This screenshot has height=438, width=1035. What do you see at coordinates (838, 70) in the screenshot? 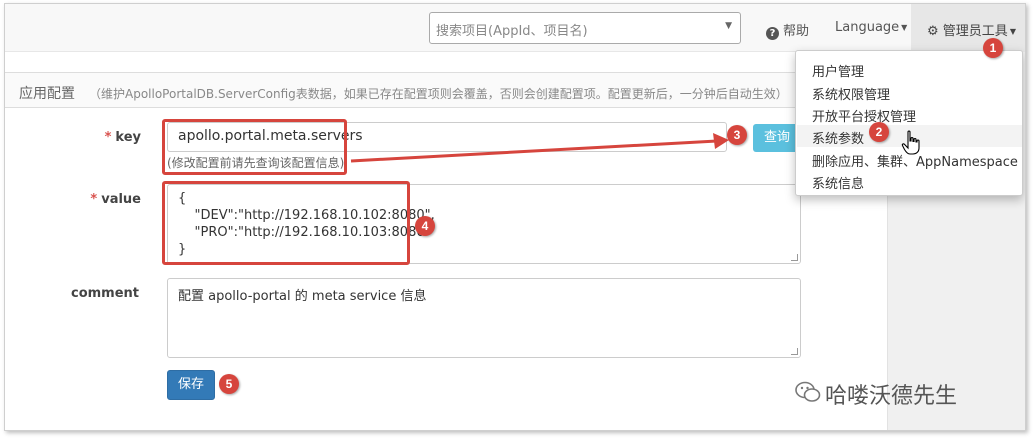
I see `menu-item-user-management: 用户管理` at bounding box center [838, 70].